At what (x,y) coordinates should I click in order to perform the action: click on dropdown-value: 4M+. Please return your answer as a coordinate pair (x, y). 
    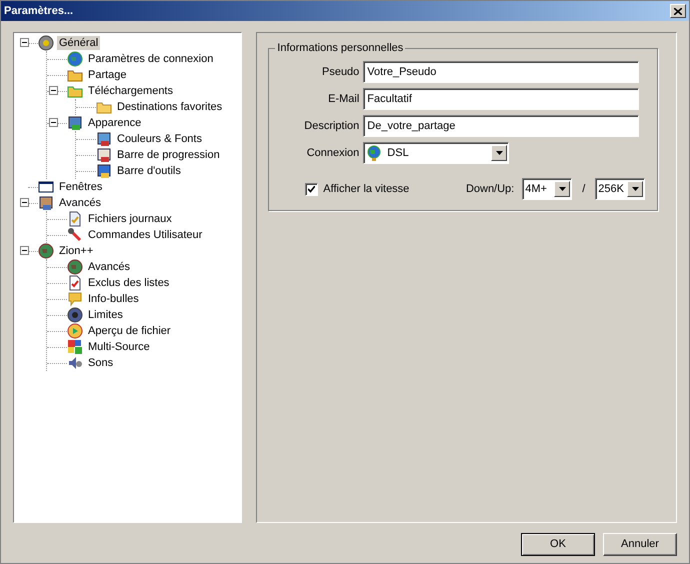
    Looking at the image, I should click on (536, 189).